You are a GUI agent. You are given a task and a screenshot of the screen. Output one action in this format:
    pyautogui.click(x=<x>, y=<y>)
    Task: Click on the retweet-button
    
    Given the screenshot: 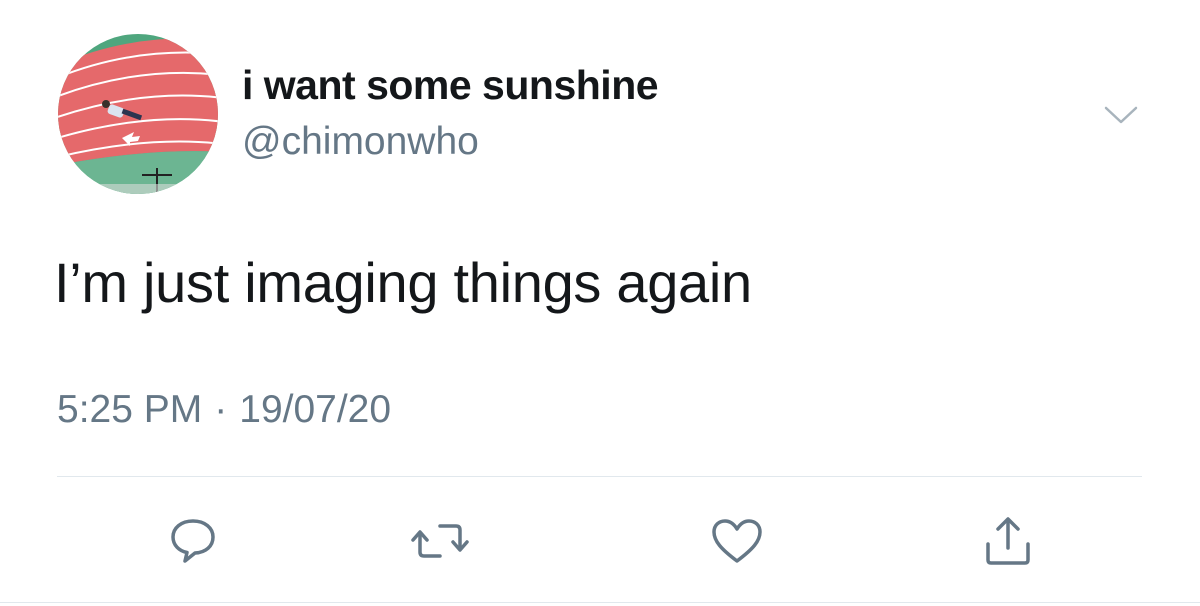 What is the action you would take?
    pyautogui.click(x=440, y=541)
    